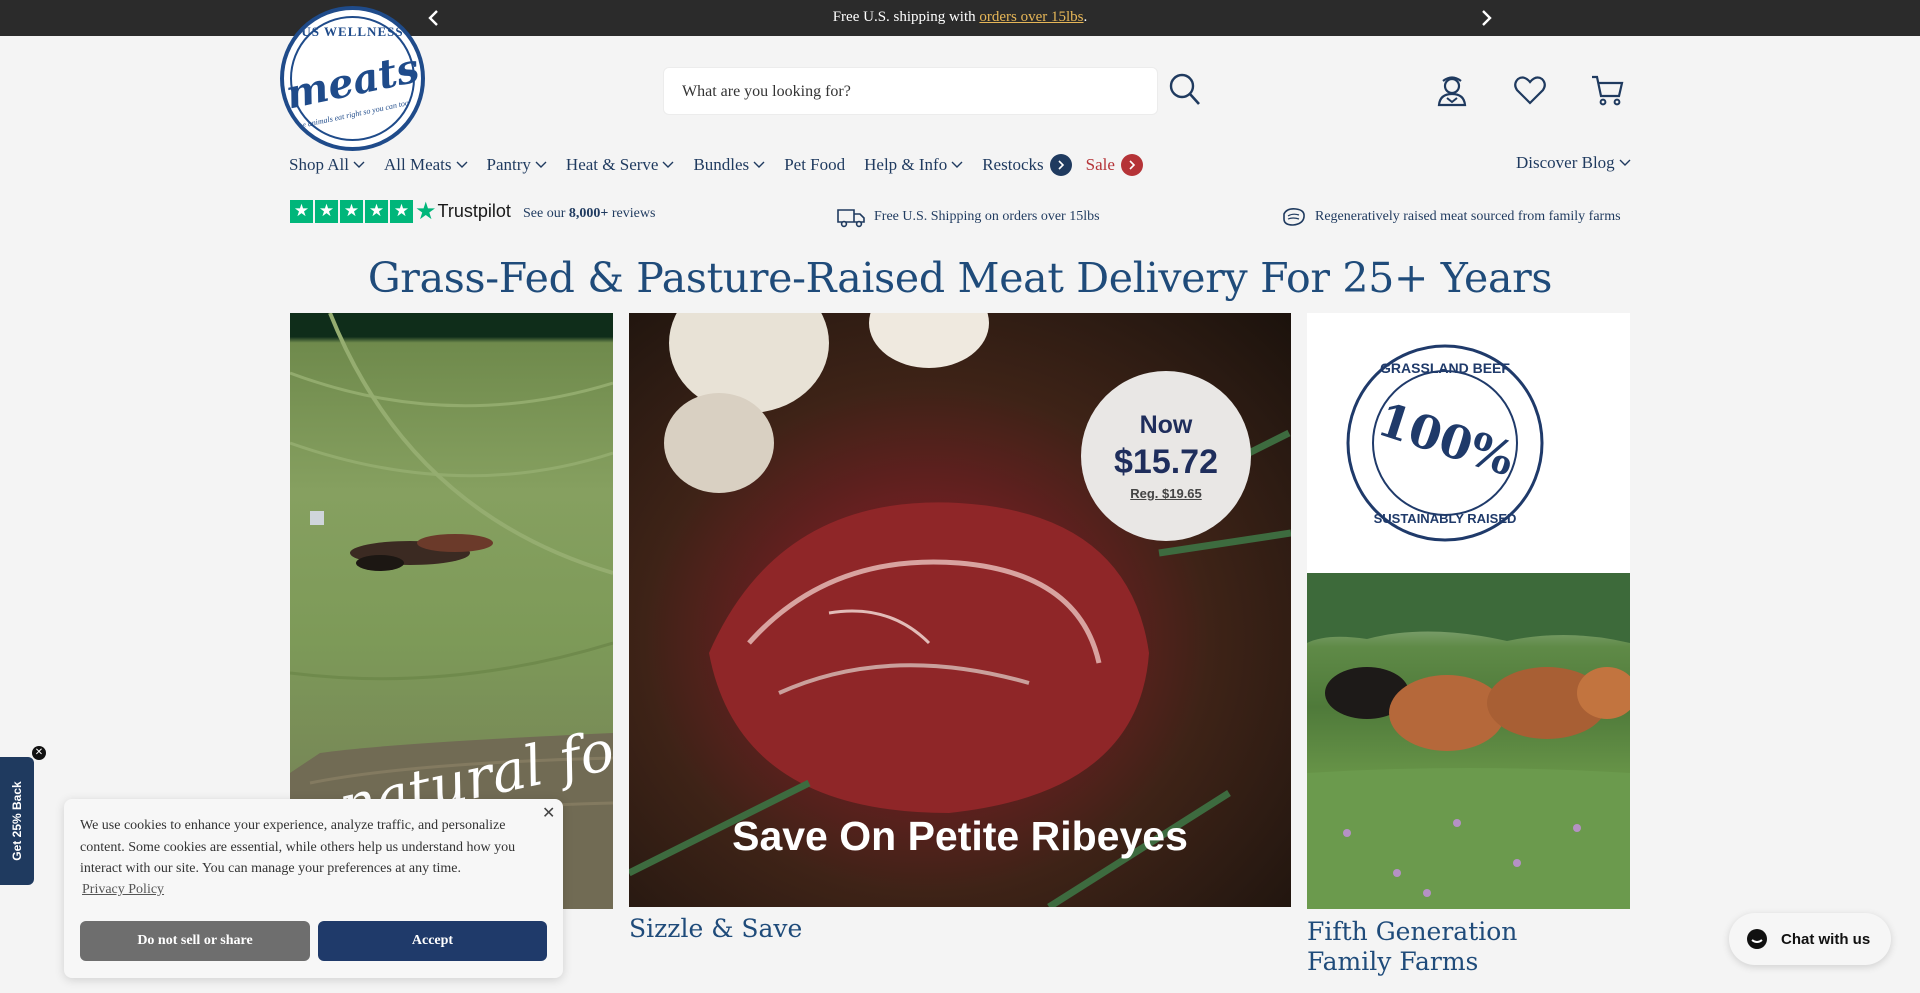 The width and height of the screenshot is (1920, 993). I want to click on nav-pantry: Pantry, so click(517, 165).